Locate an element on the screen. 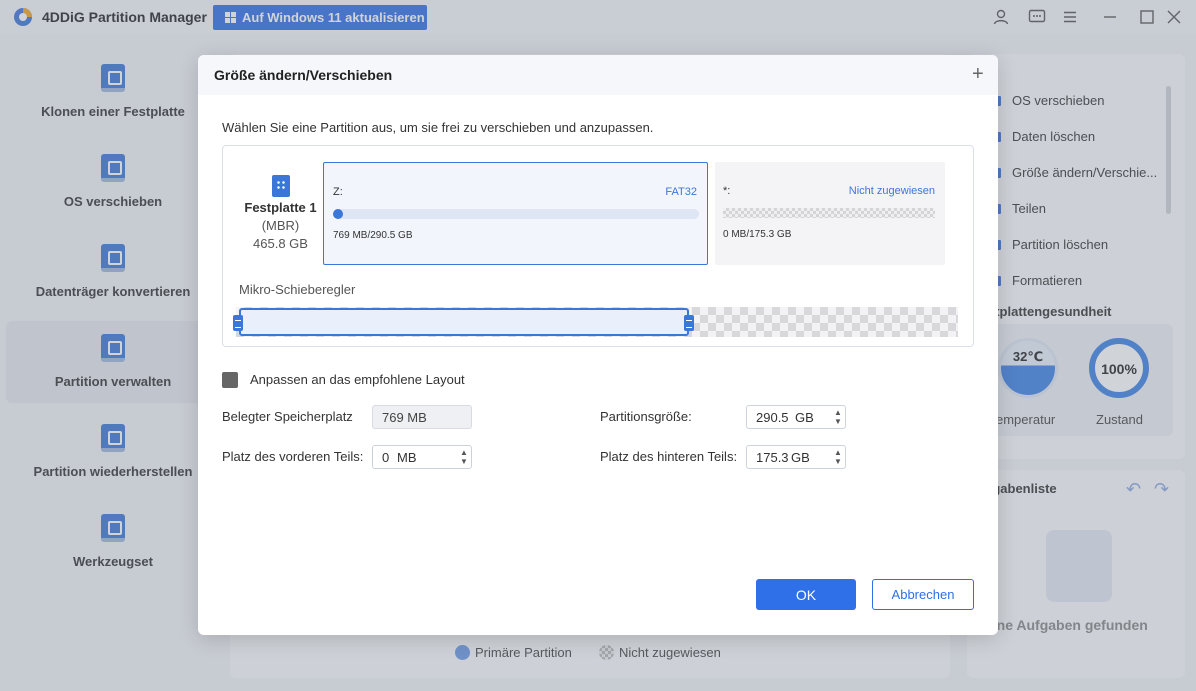 The width and height of the screenshot is (1196, 691). used-space-label: Belegter Speicherplatz is located at coordinates (287, 416).